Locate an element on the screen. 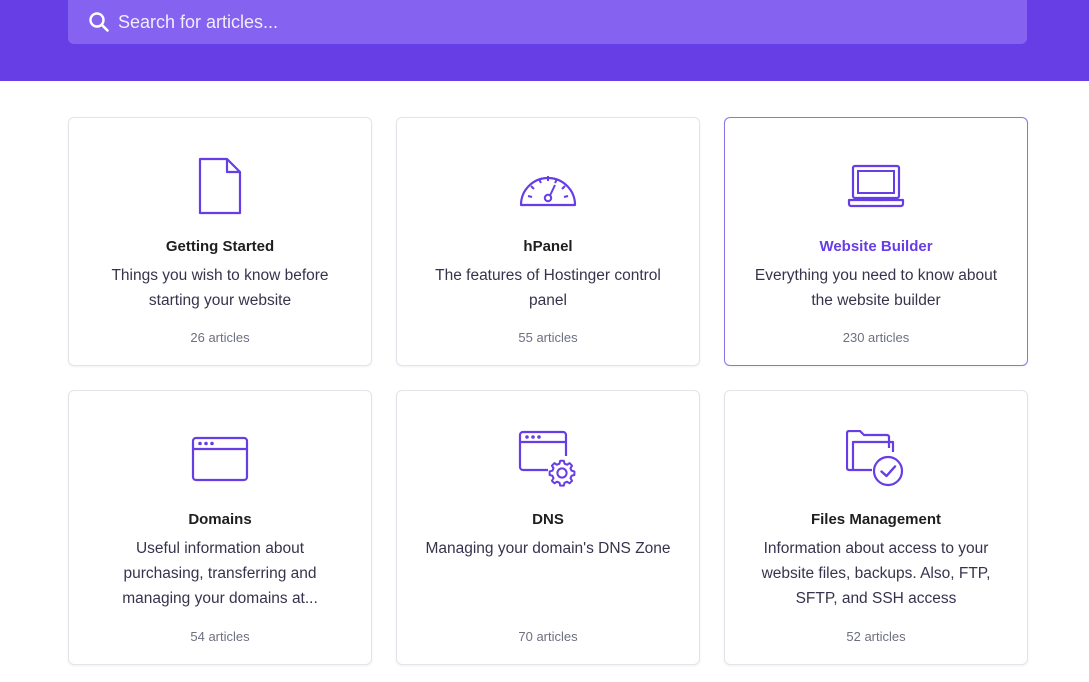  article-count: 54 articles is located at coordinates (220, 636).